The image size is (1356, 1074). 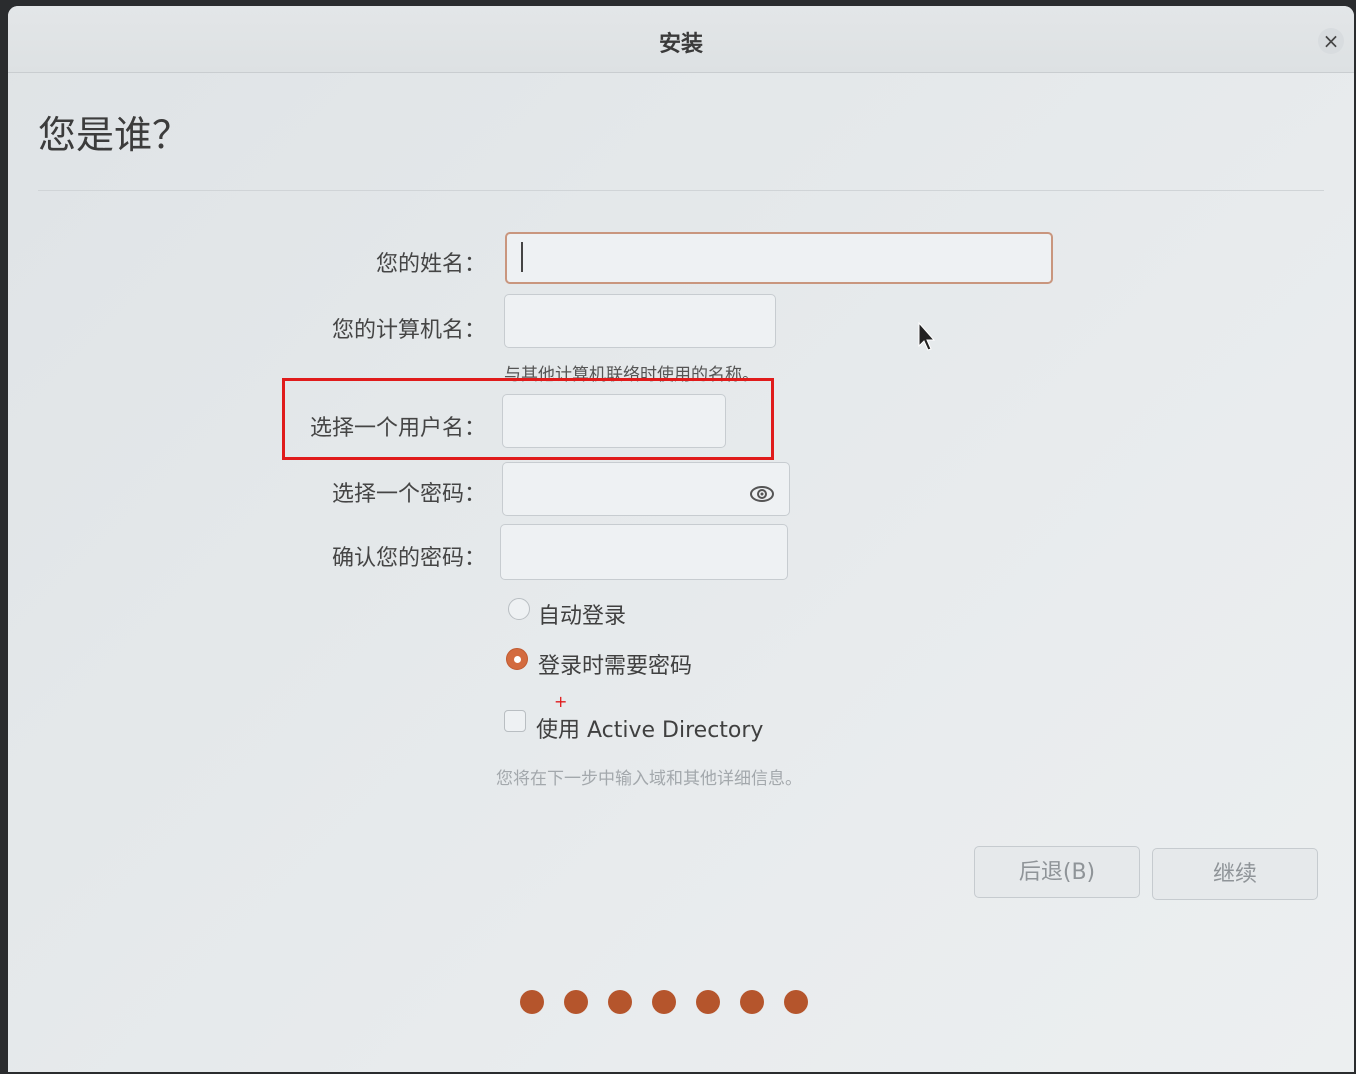 What do you see at coordinates (582, 616) in the screenshot?
I see `auto-login-label: 自动登录` at bounding box center [582, 616].